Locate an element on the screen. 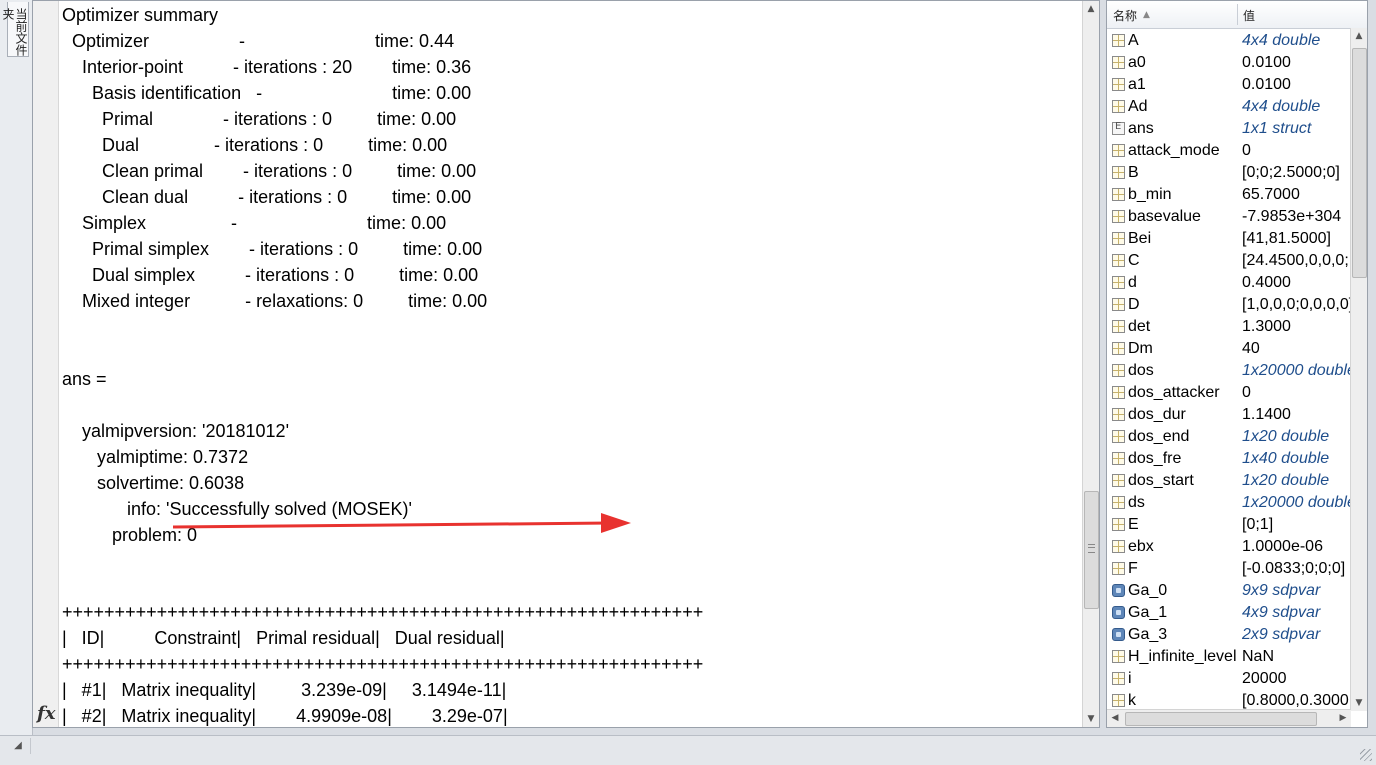 This screenshot has width=1376, height=765. variable-name: Ga_1 is located at coordinates (1148, 612).